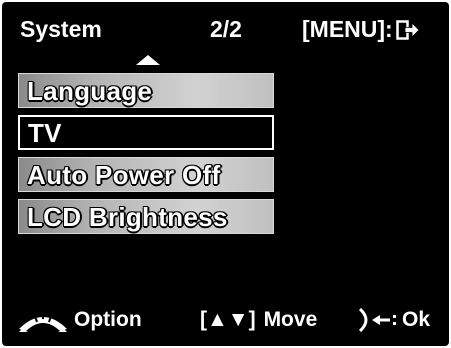  I want to click on move-hint: [▲▼] Move, so click(258, 320).